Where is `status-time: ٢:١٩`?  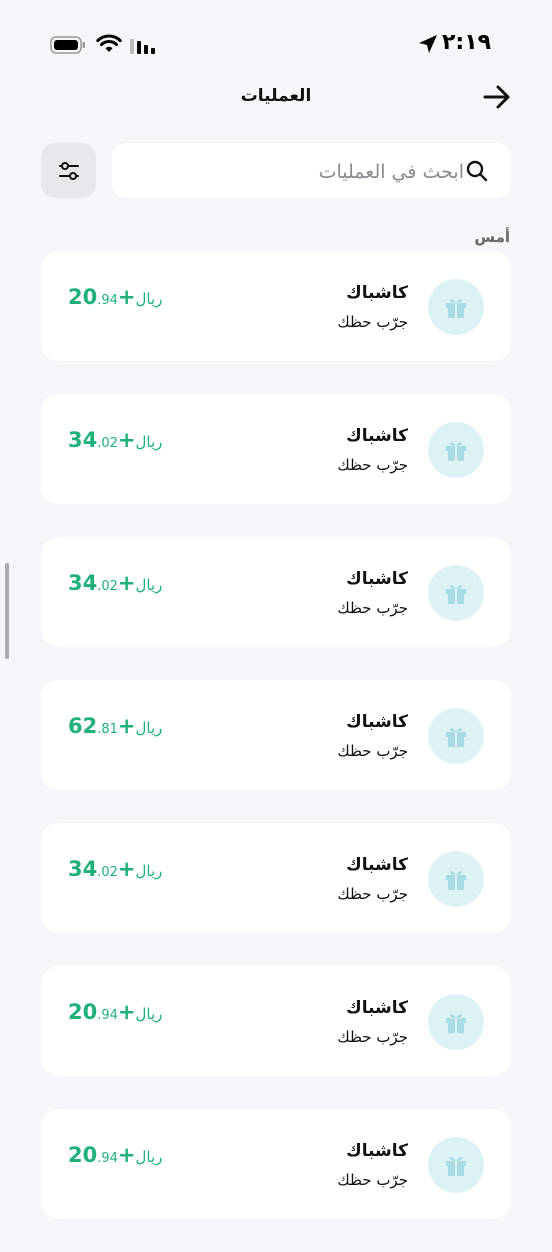
status-time: ٢:١٩ is located at coordinates (467, 42).